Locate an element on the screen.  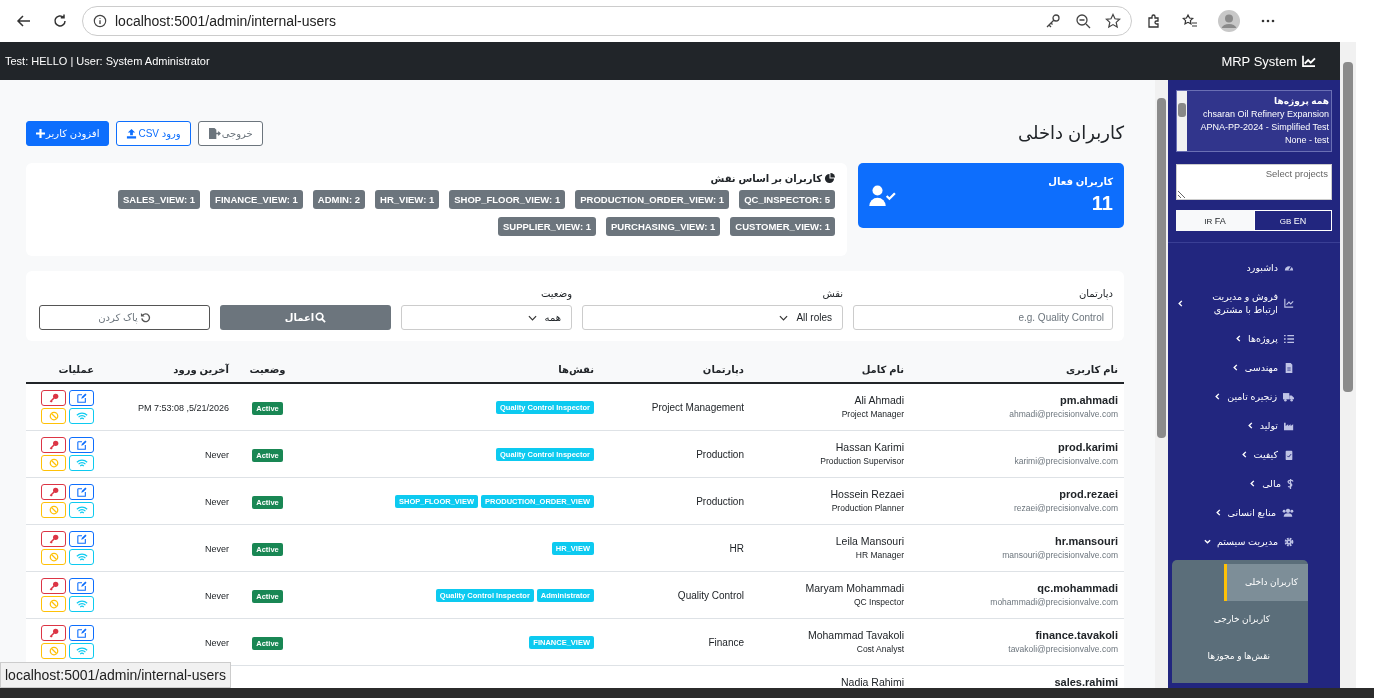
clear-button: پاک کردن is located at coordinates (124, 317).